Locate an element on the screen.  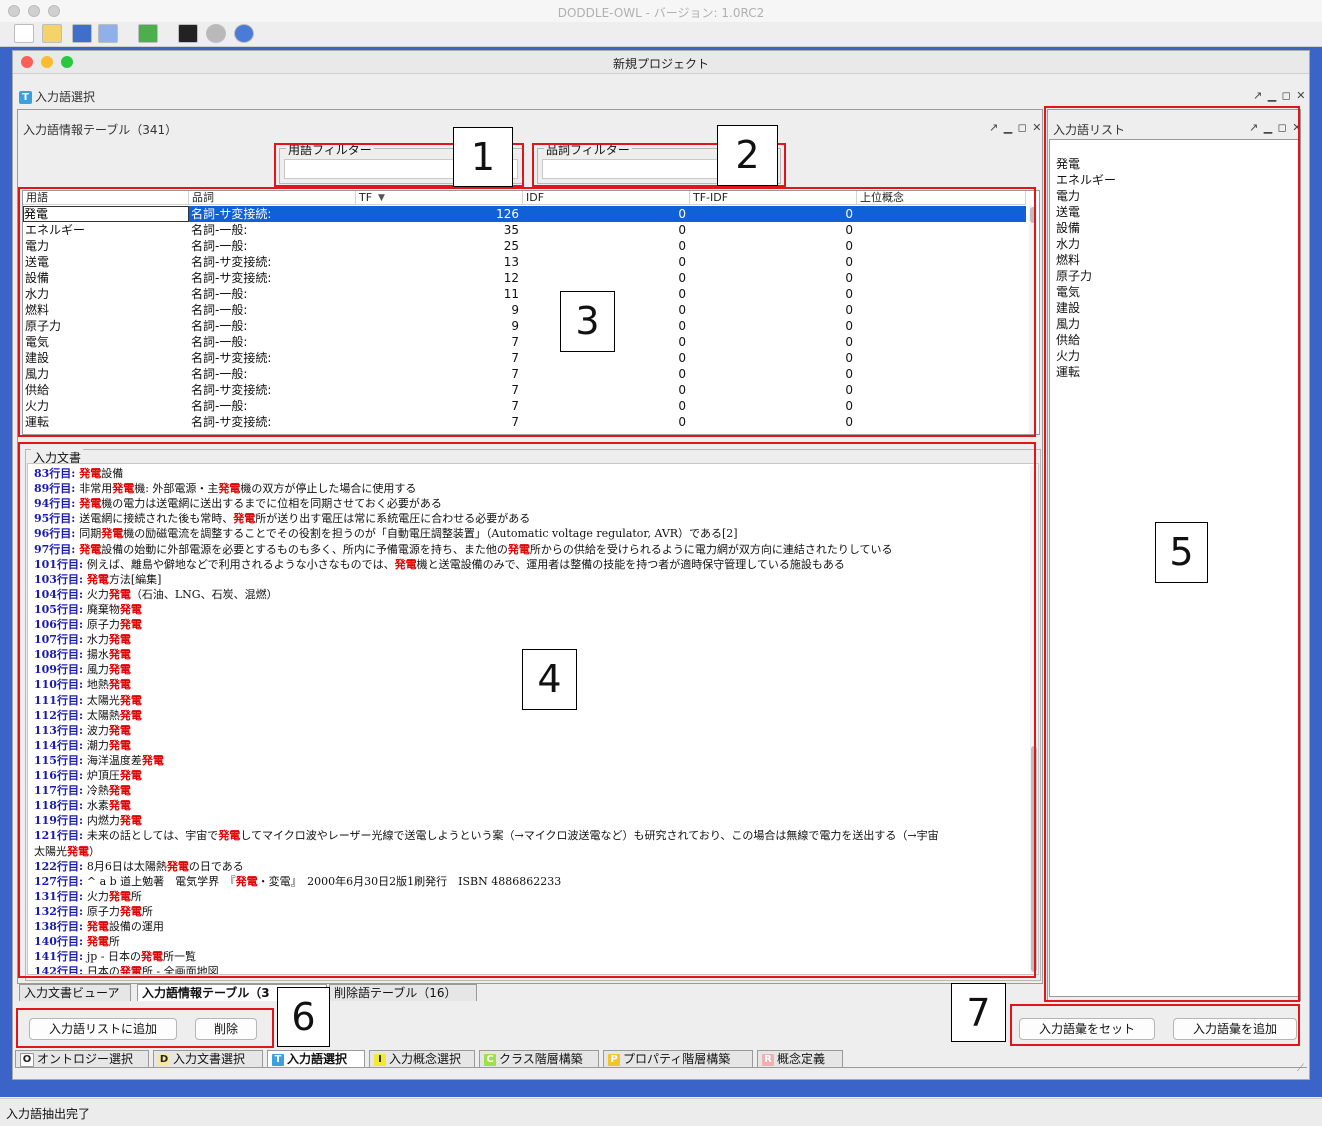
doc-text: 水素 is located at coordinates (97, 806).